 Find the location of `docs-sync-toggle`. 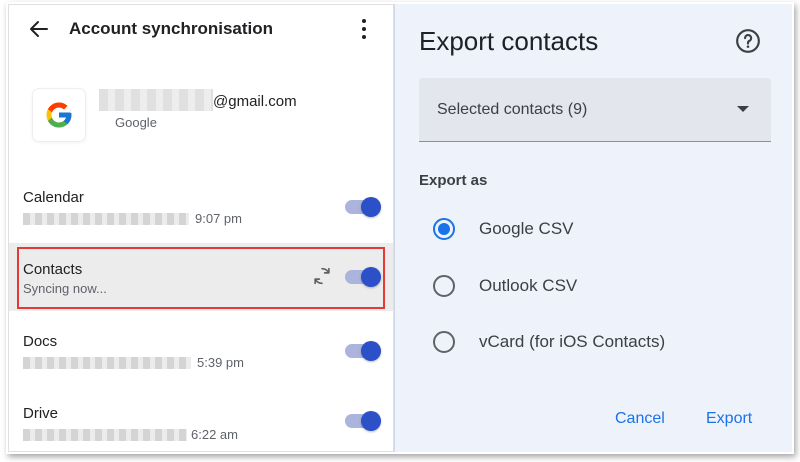

docs-sync-toggle is located at coordinates (363, 351).